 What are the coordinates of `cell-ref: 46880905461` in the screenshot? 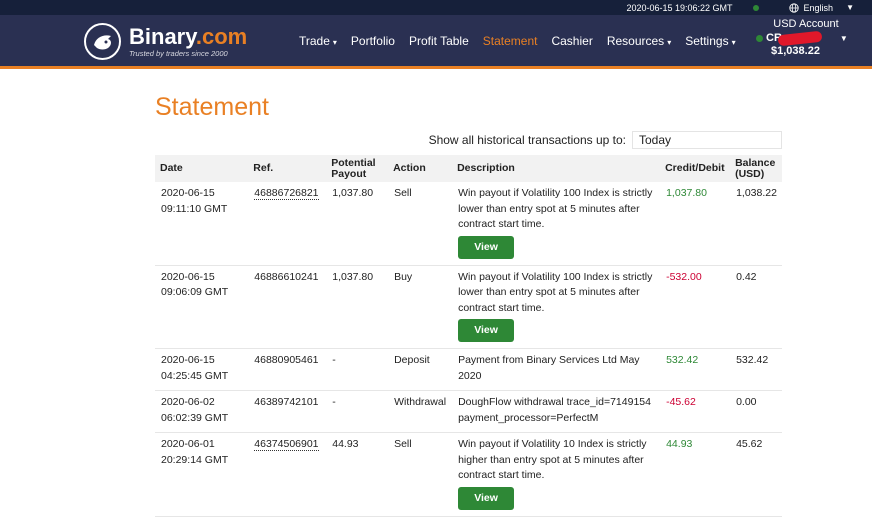 It's located at (287, 369).